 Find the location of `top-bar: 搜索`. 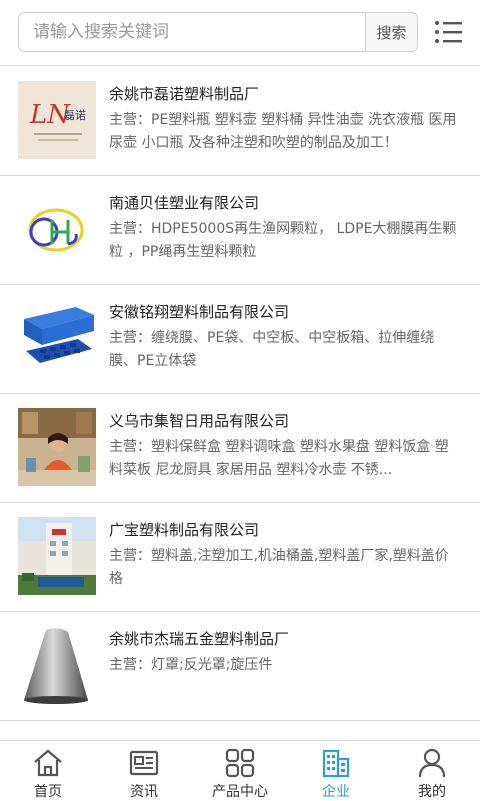

top-bar: 搜索 is located at coordinates (240, 33).